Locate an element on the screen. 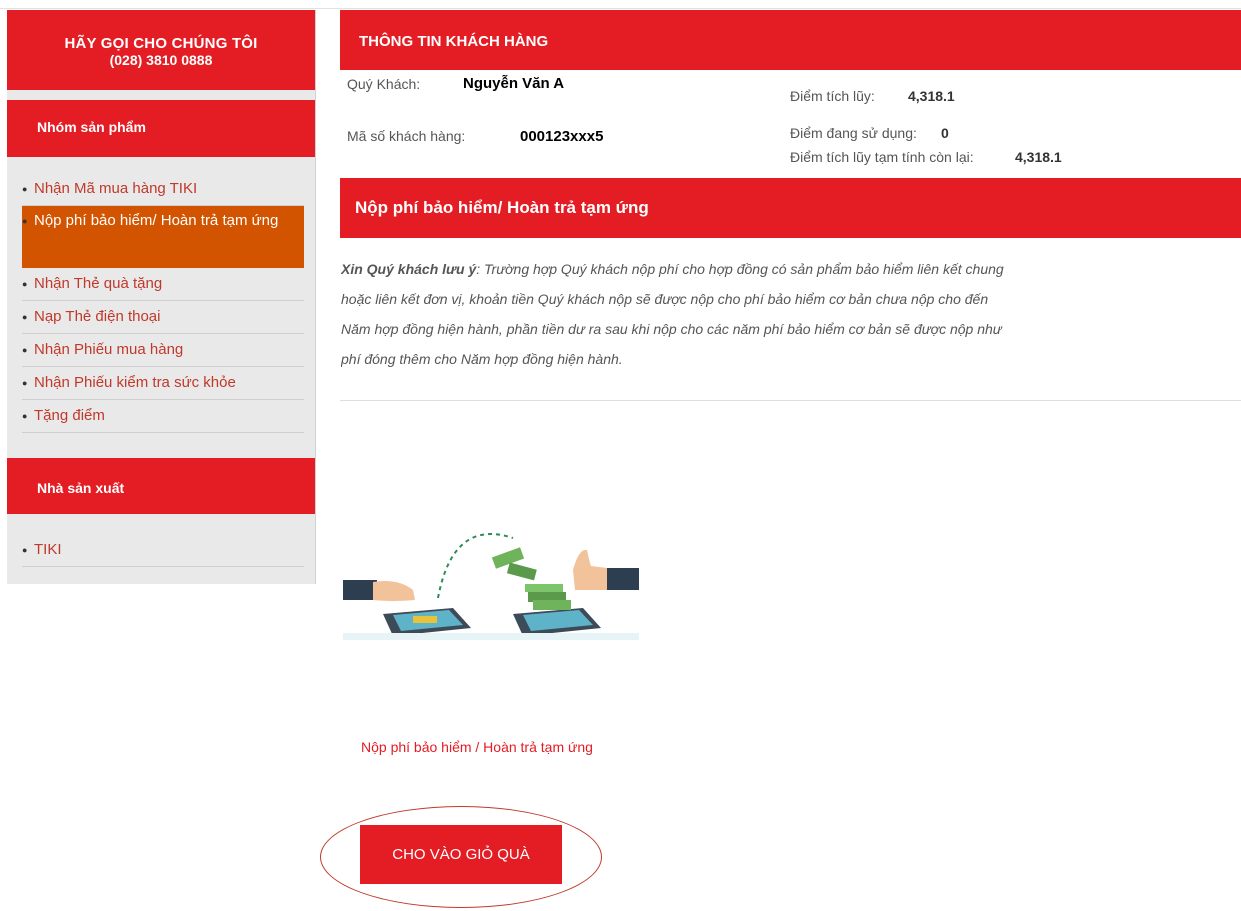  call-us-box: HÃY GỌI CHO CHÚNG TÔI (028) 3810 0888 is located at coordinates (161, 50).